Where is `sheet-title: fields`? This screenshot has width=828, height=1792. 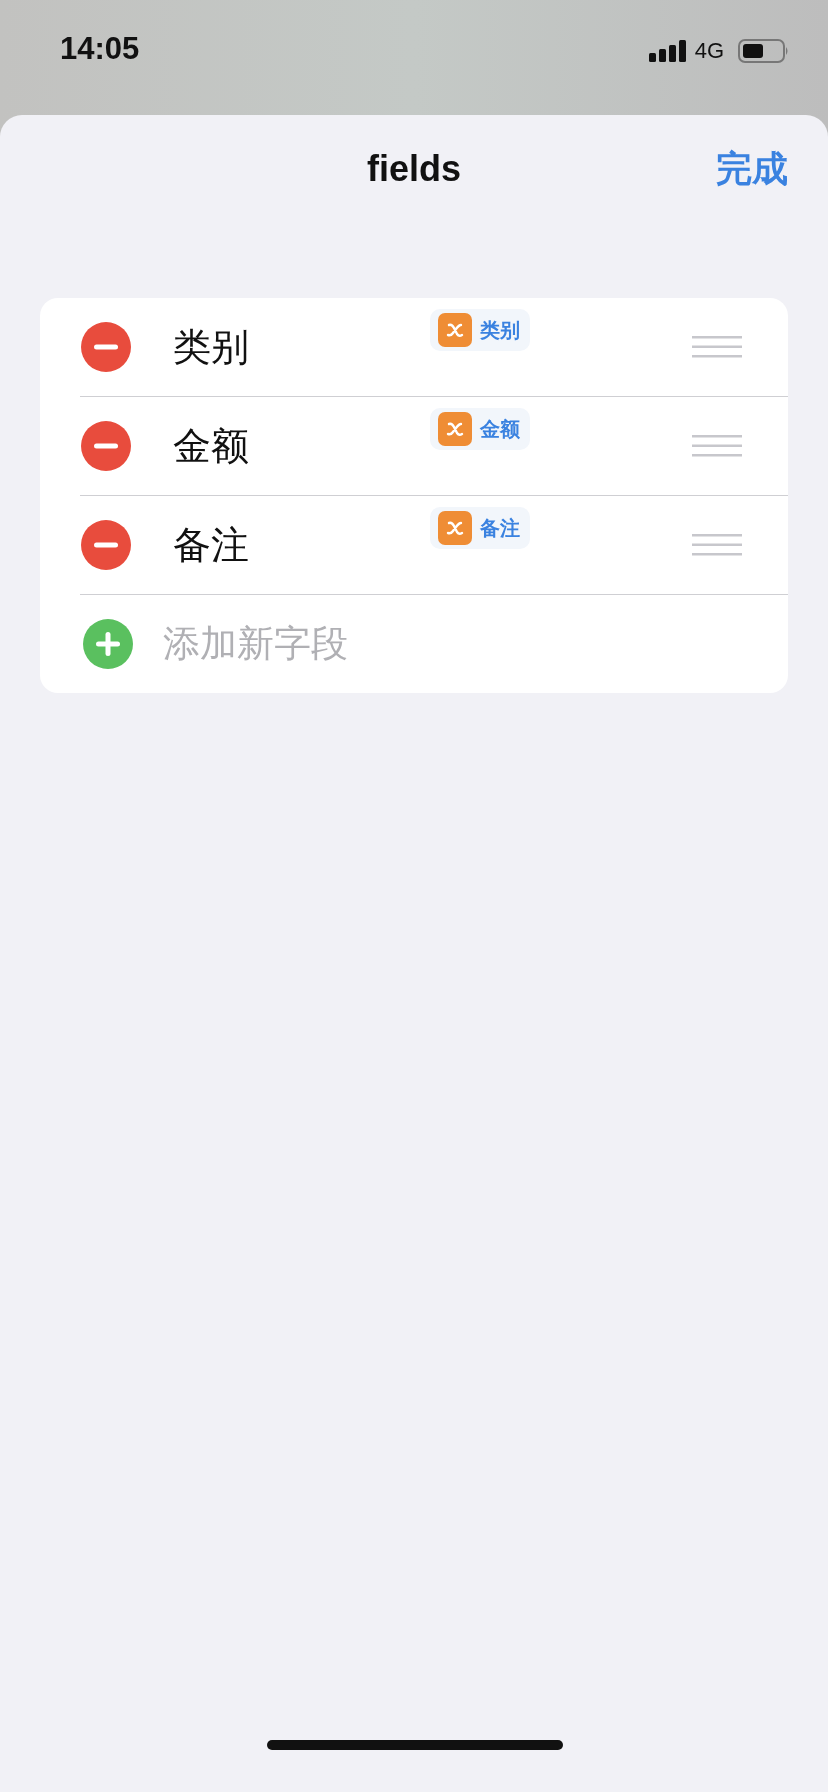 sheet-title: fields is located at coordinates (414, 169).